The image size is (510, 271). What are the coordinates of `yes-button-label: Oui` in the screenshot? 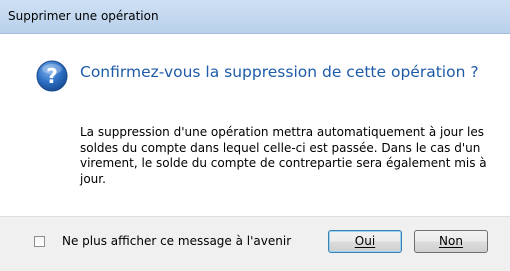 It's located at (365, 241).